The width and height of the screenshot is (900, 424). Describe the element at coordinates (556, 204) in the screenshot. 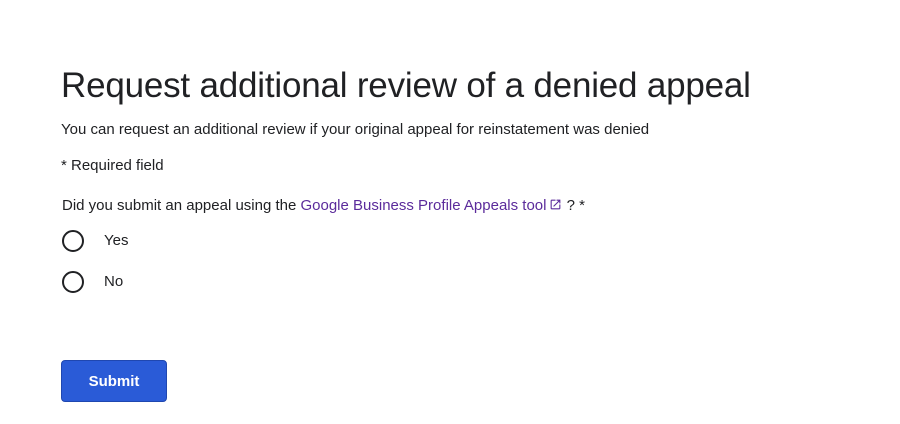

I see `external-link-icon` at that location.